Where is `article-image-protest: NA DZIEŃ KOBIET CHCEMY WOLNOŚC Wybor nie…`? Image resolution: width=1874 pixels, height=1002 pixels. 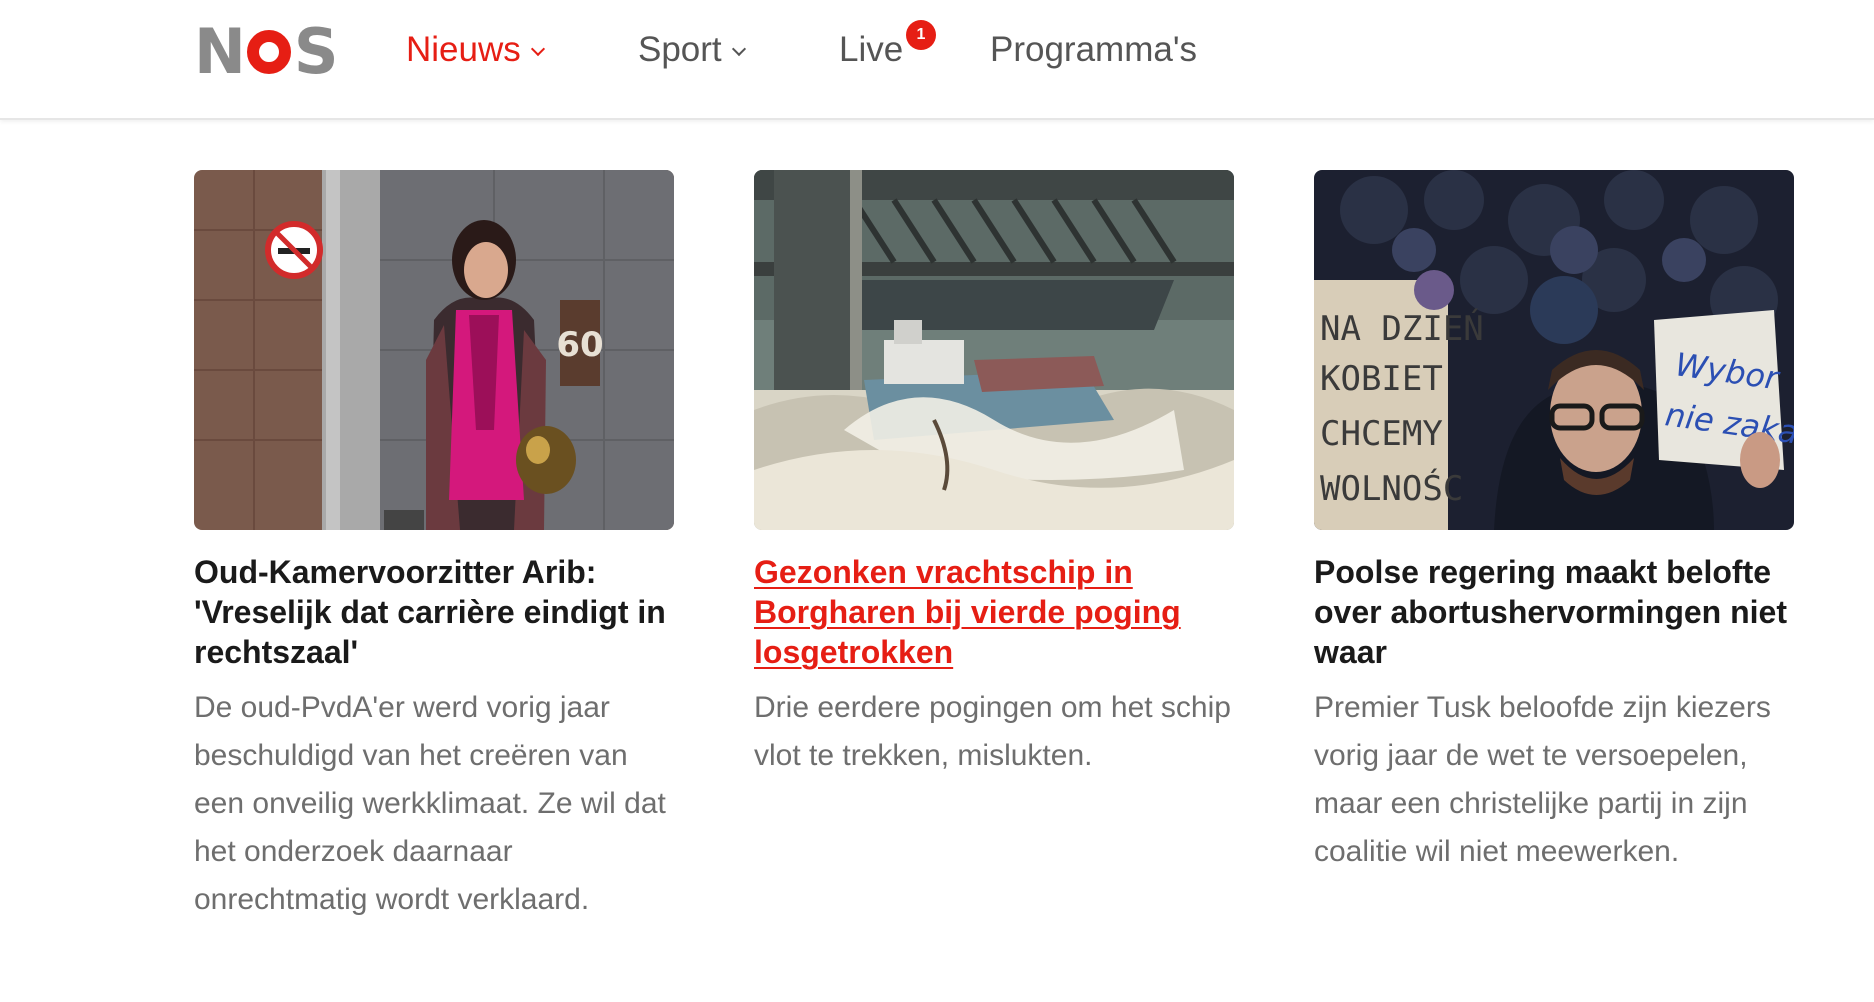 article-image-protest: NA DZIEŃ KOBIET CHCEMY WOLNOŚC Wybor nie… is located at coordinates (1554, 350).